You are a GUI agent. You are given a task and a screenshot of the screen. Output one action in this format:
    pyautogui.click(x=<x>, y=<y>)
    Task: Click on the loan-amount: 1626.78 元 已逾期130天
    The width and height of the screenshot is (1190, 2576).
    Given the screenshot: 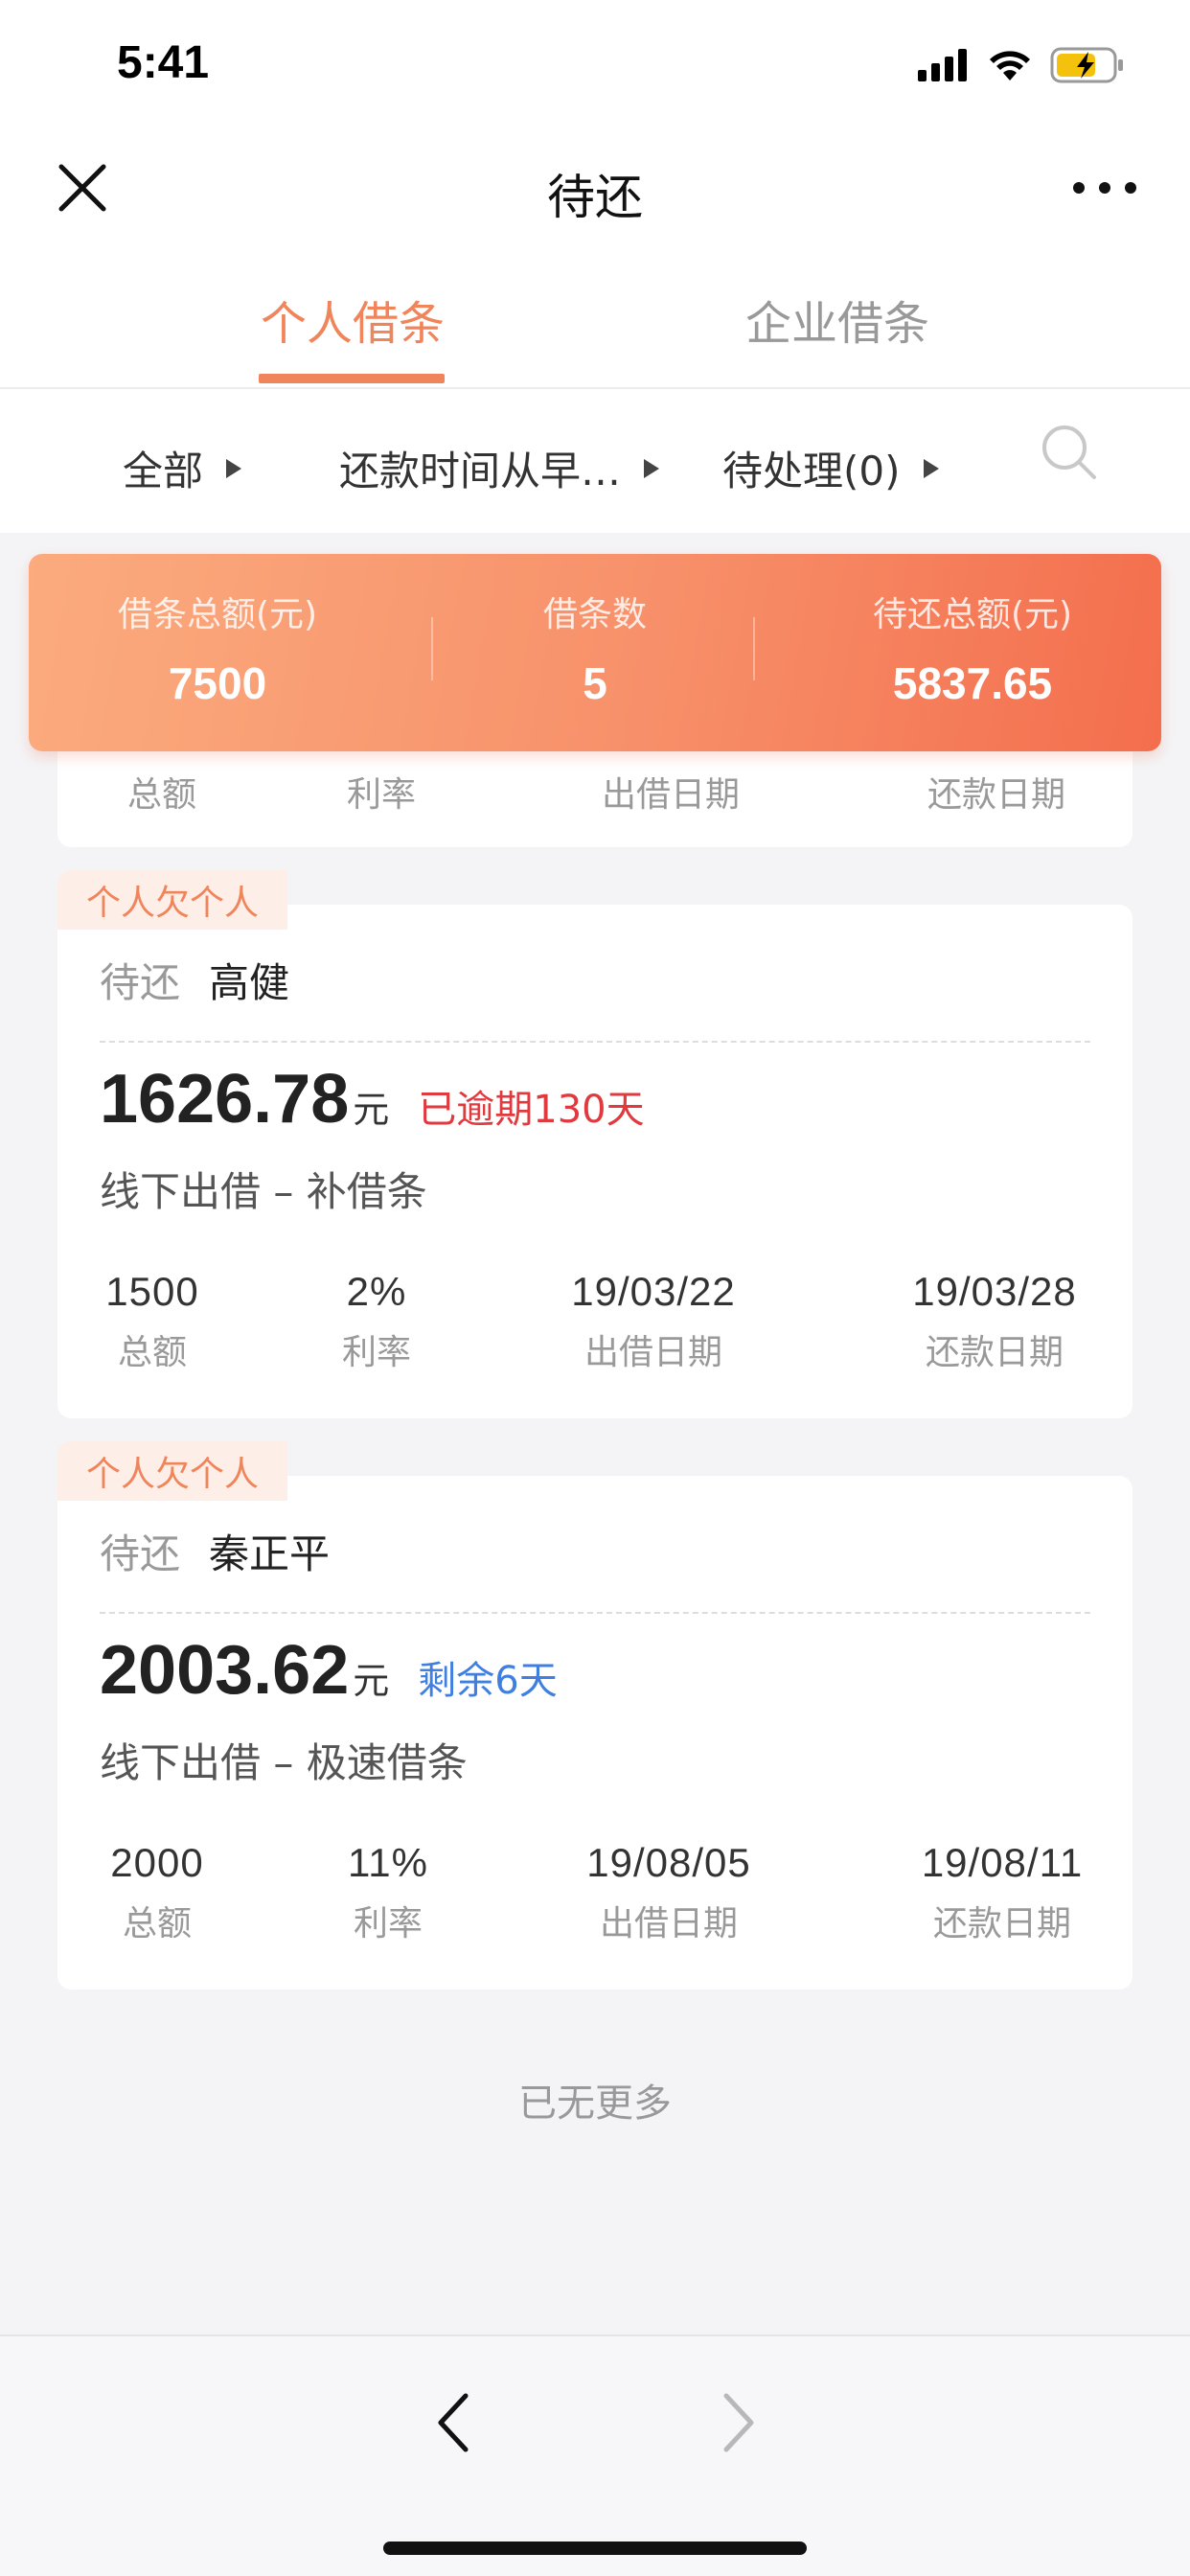 What is the action you would take?
    pyautogui.click(x=373, y=1099)
    